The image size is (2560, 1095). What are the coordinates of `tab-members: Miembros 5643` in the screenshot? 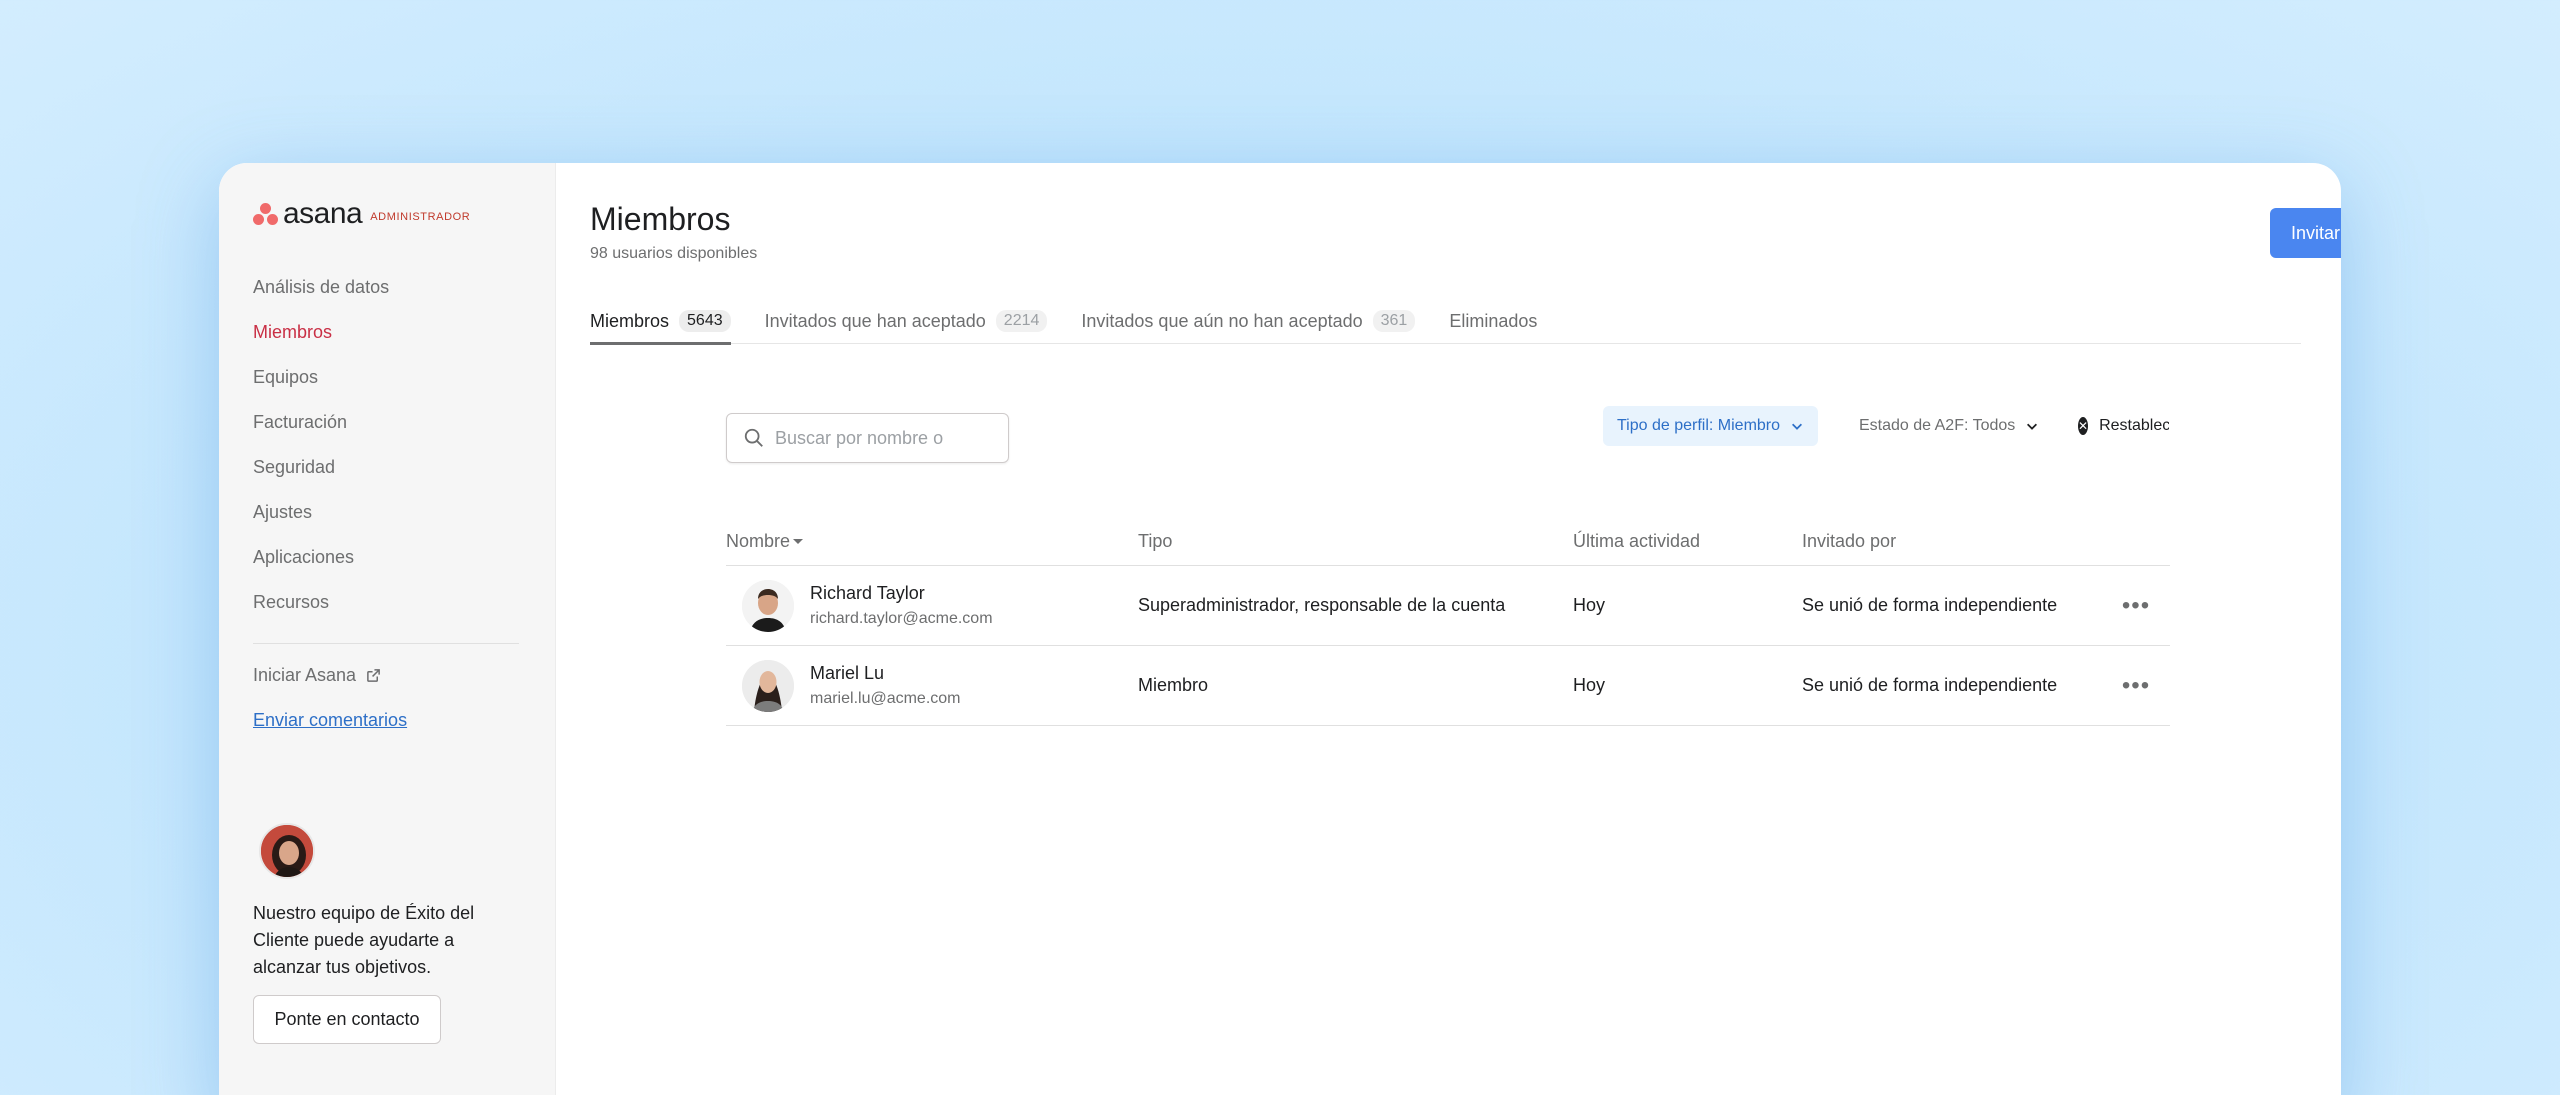 It's located at (660, 322).